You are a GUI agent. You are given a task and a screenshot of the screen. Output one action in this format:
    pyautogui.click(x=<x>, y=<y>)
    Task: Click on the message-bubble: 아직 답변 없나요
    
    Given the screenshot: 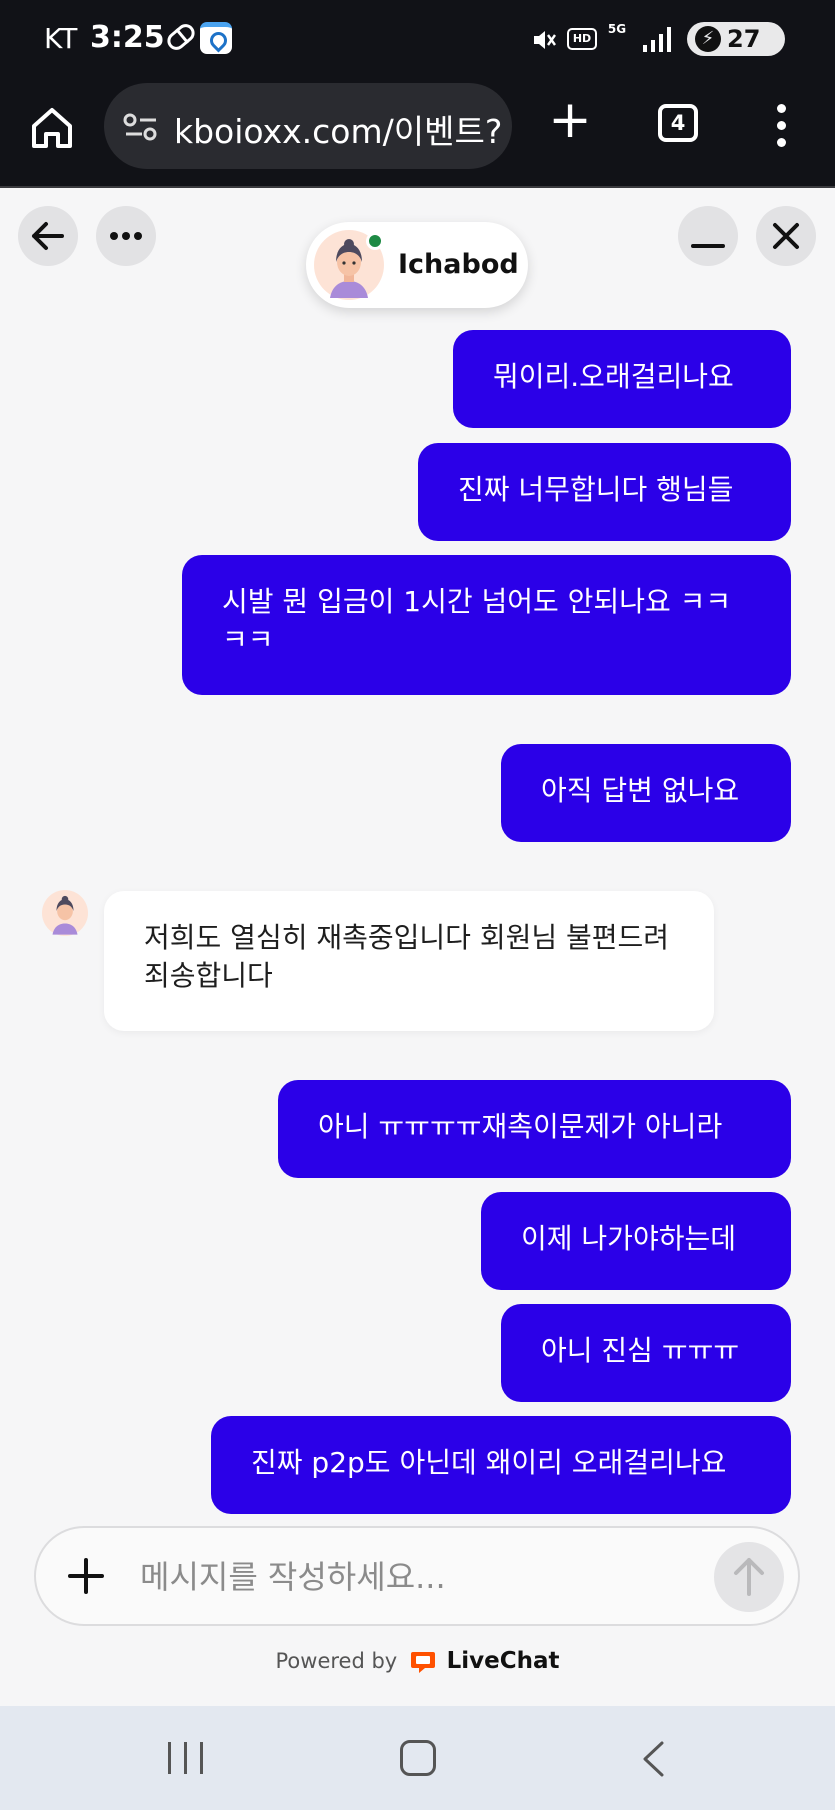 What is the action you would take?
    pyautogui.click(x=646, y=793)
    